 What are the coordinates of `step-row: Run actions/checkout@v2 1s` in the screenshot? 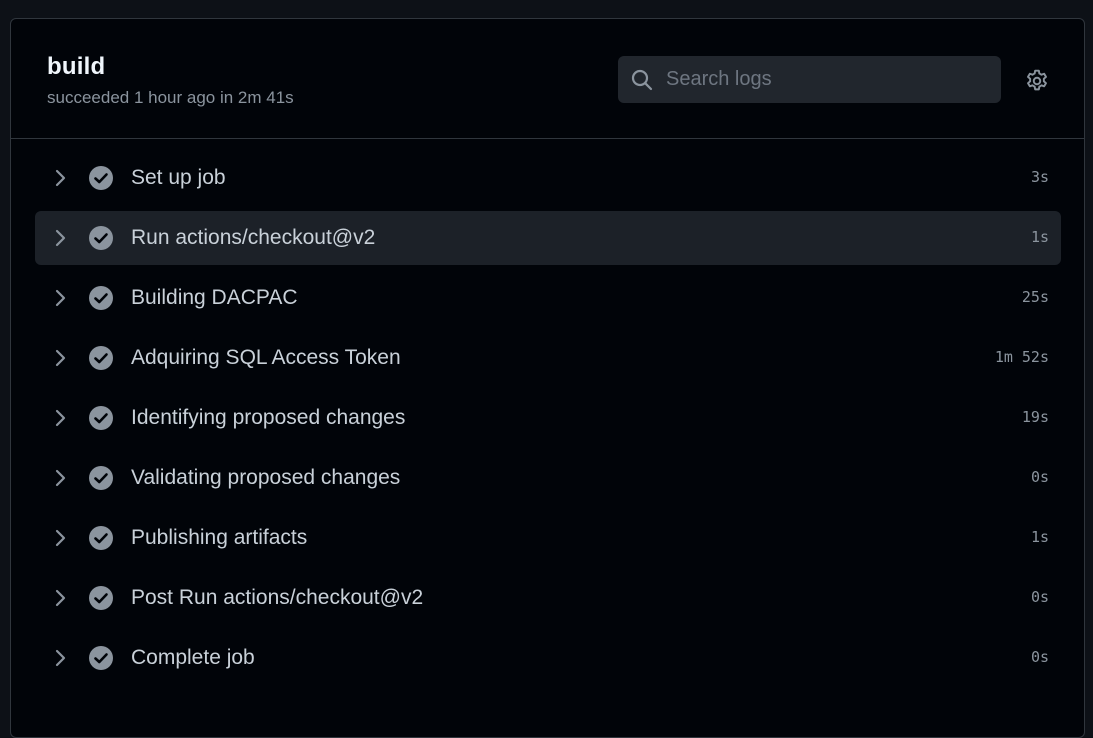 It's located at (548, 238).